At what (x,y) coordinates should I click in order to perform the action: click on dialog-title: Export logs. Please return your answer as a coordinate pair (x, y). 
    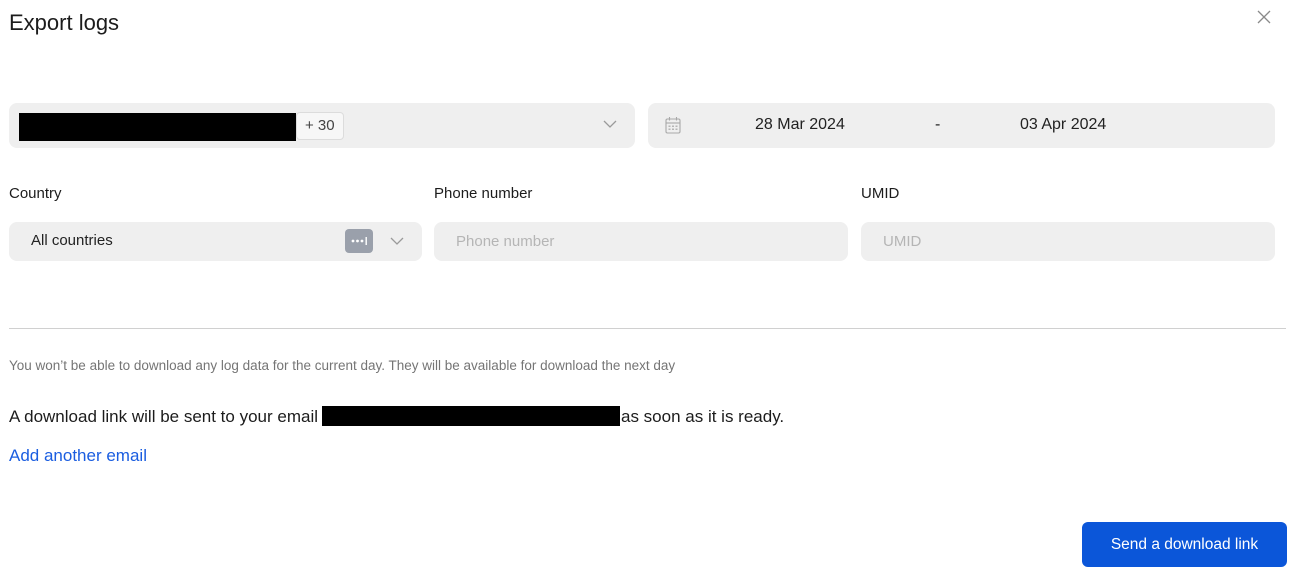
    Looking at the image, I should click on (64, 22).